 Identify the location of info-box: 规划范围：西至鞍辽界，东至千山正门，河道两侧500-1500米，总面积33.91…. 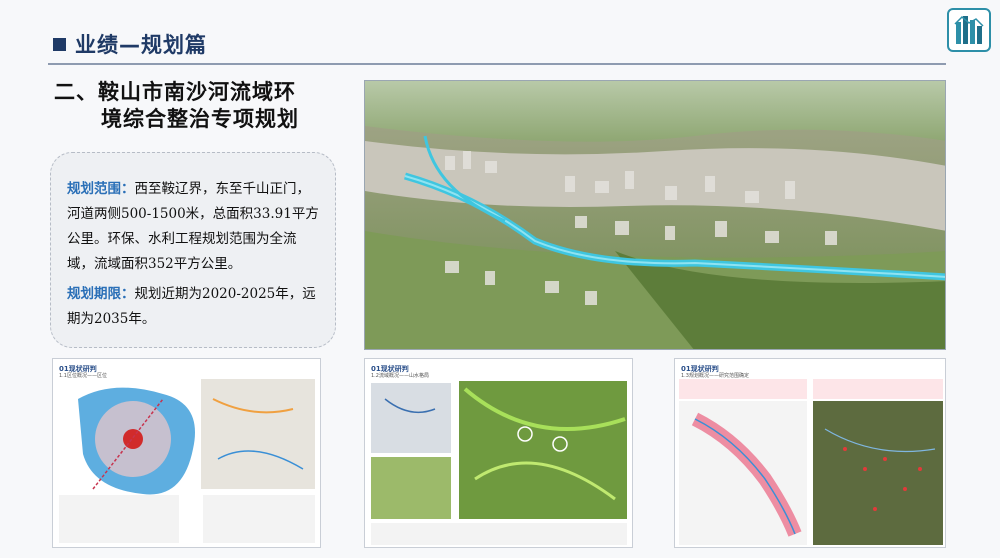
(193, 250).